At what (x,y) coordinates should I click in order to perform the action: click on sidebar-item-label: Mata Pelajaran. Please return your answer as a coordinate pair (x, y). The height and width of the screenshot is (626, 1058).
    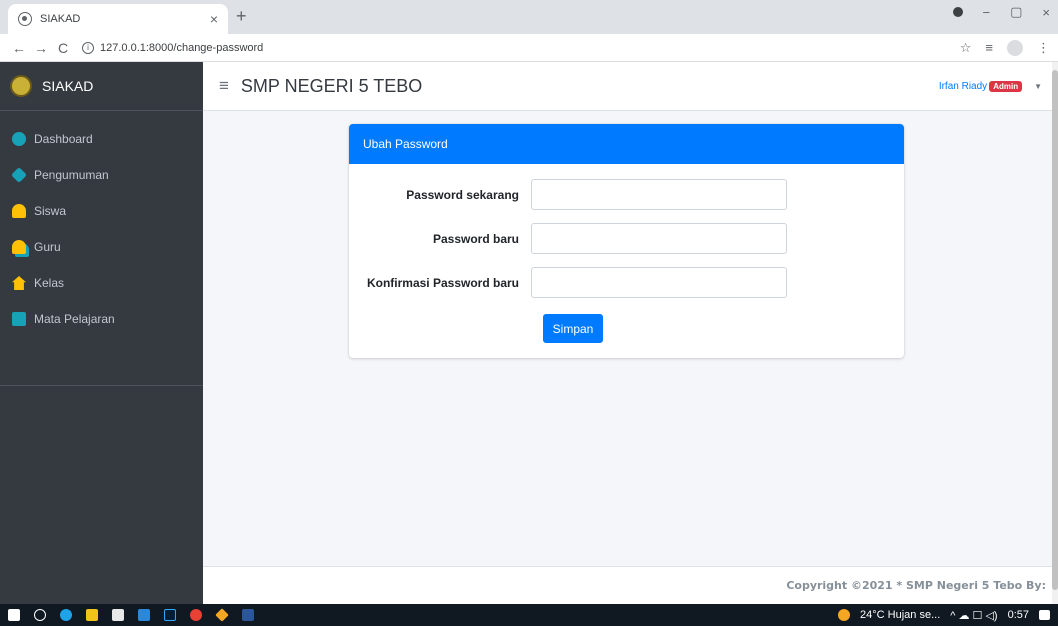
    Looking at the image, I should click on (74, 319).